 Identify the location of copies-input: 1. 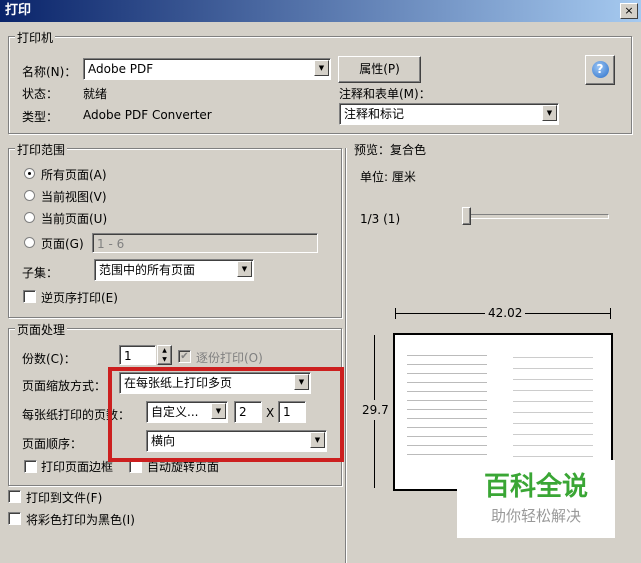
(137, 355).